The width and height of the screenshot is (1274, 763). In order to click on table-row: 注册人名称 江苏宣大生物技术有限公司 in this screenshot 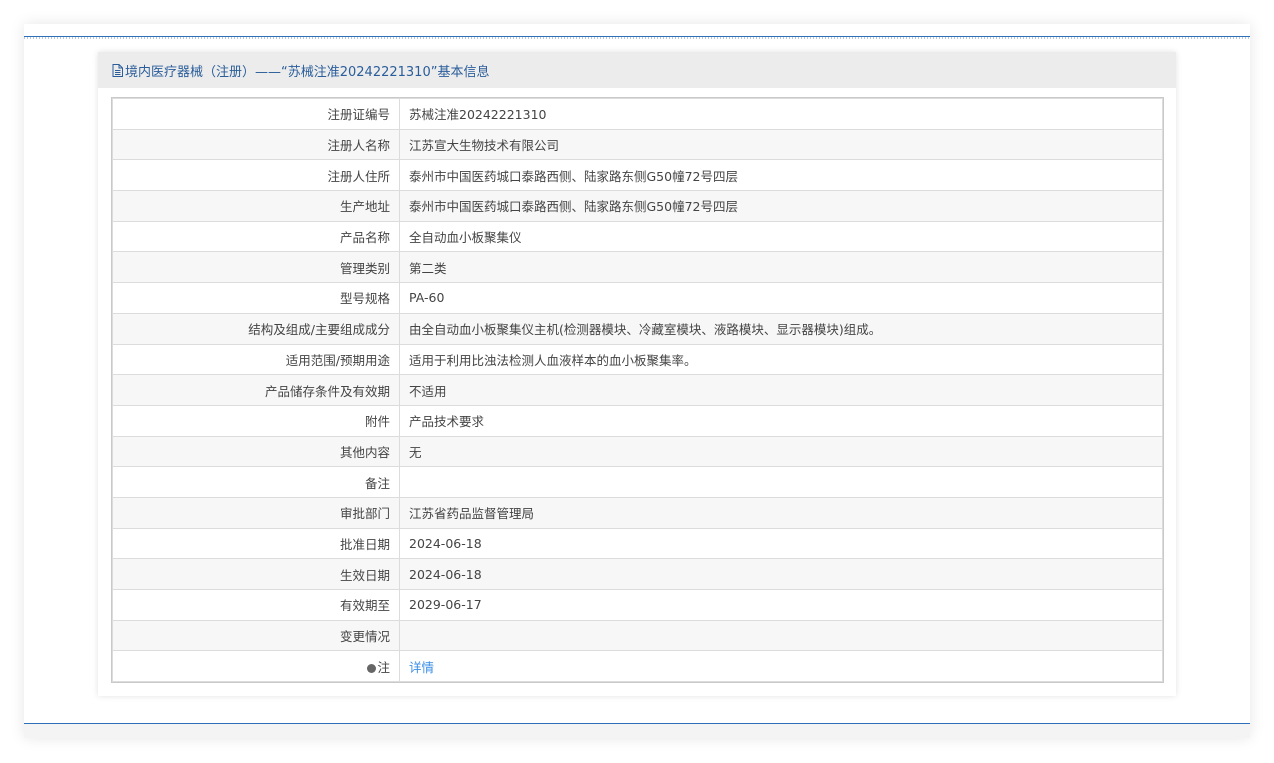, I will do `click(637, 144)`.